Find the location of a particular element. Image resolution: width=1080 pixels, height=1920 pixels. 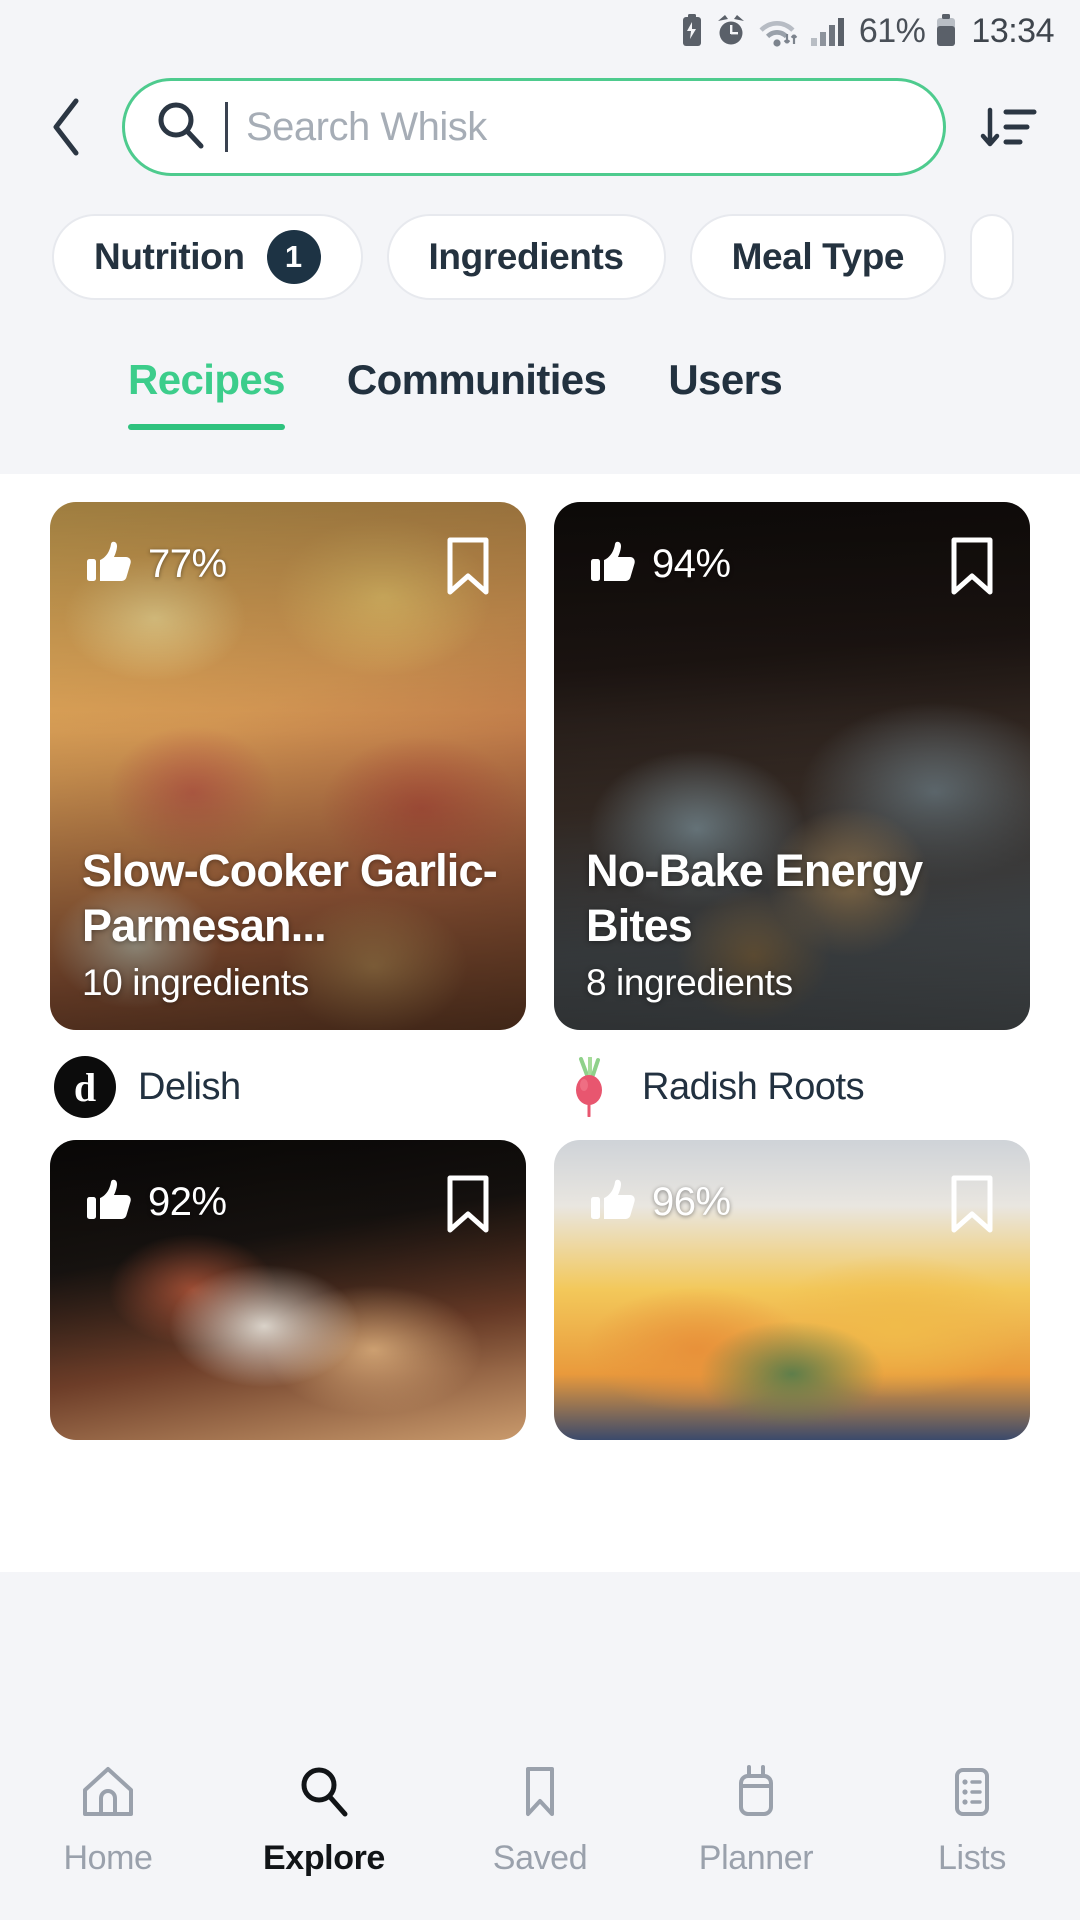

nav-label: Planner is located at coordinates (756, 1858).